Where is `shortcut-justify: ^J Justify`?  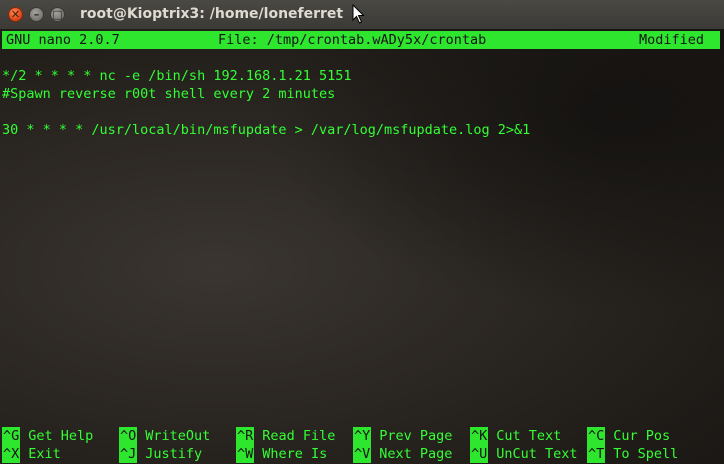
shortcut-justify: ^J Justify is located at coordinates (160, 454).